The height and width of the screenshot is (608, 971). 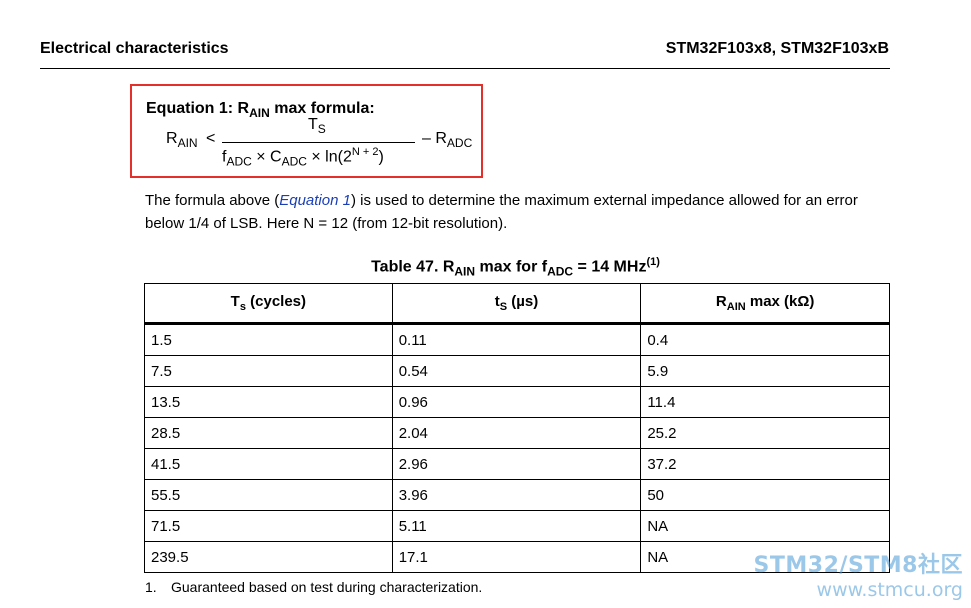 I want to click on cell-rain: 5.9, so click(x=765, y=371).